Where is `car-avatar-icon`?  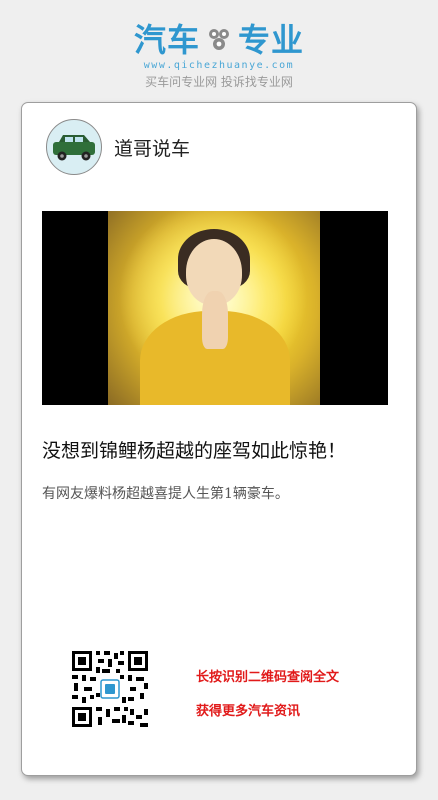 car-avatar-icon is located at coordinates (74, 148).